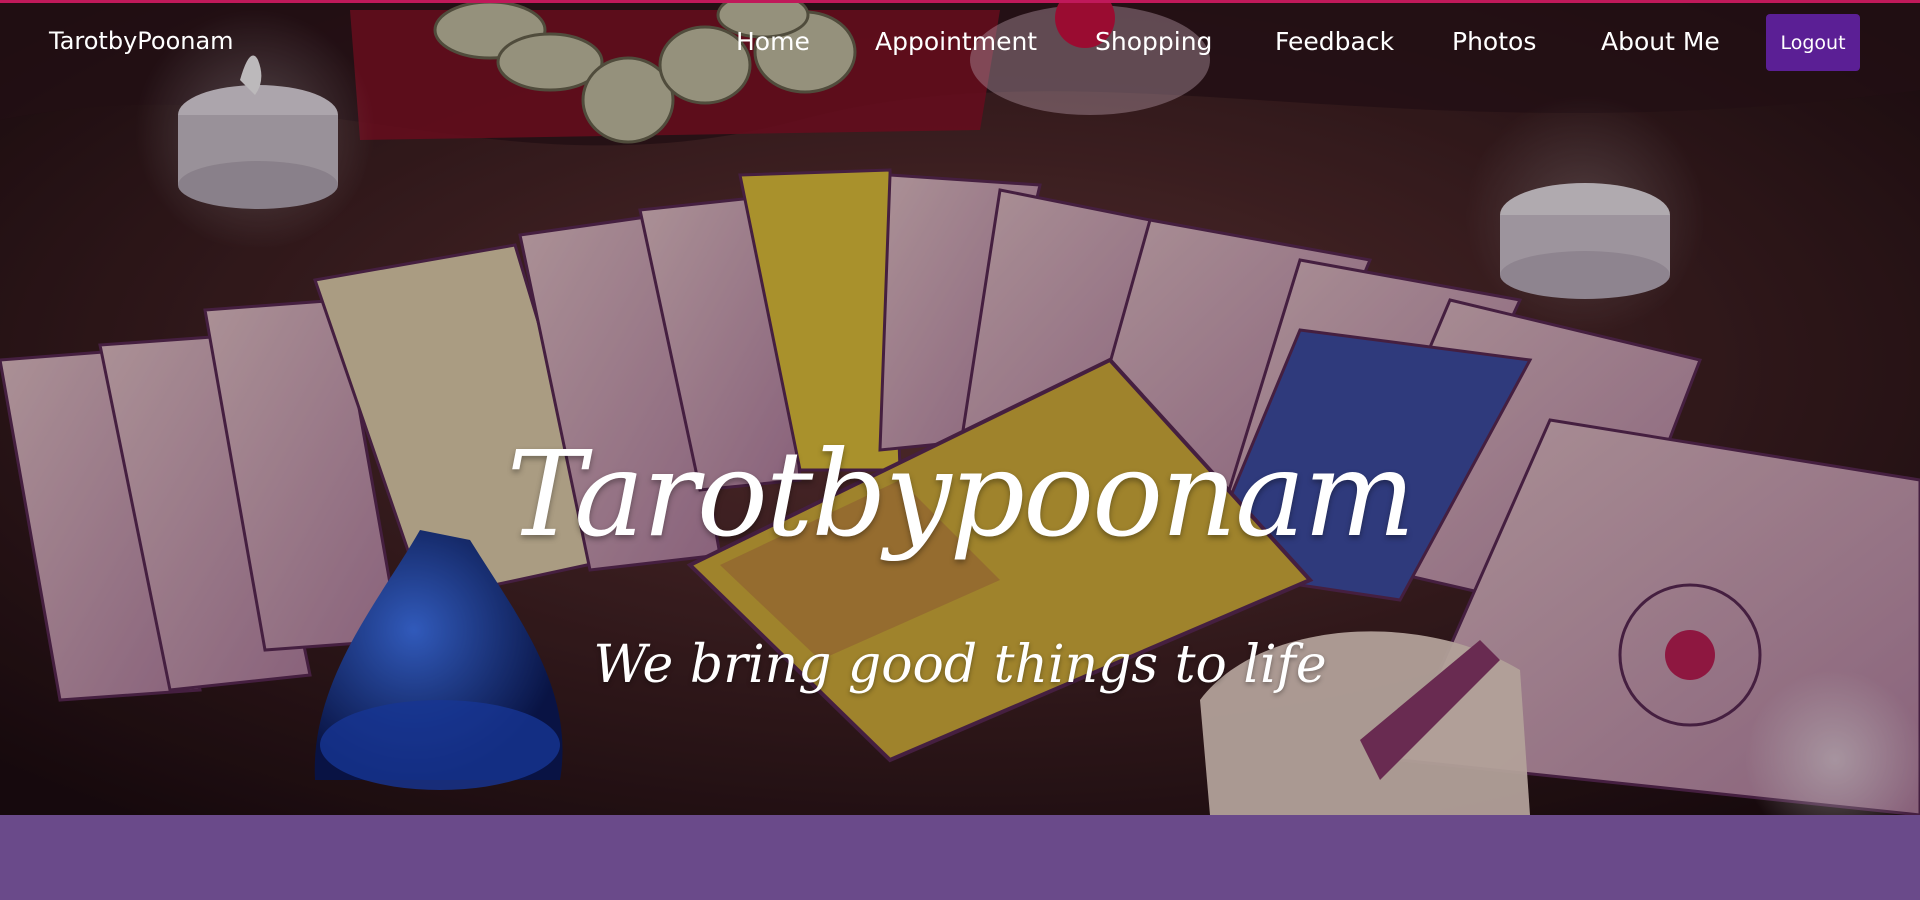  Describe the element at coordinates (960, 857) in the screenshot. I see `purple-content-band` at that location.